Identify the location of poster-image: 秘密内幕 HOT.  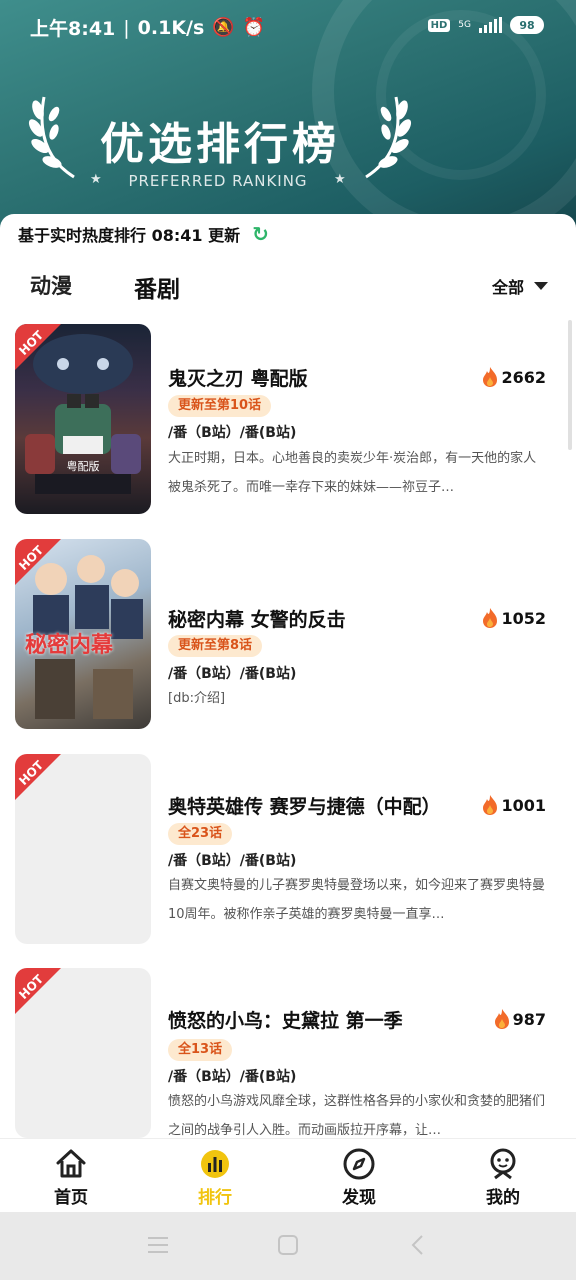
(83, 634).